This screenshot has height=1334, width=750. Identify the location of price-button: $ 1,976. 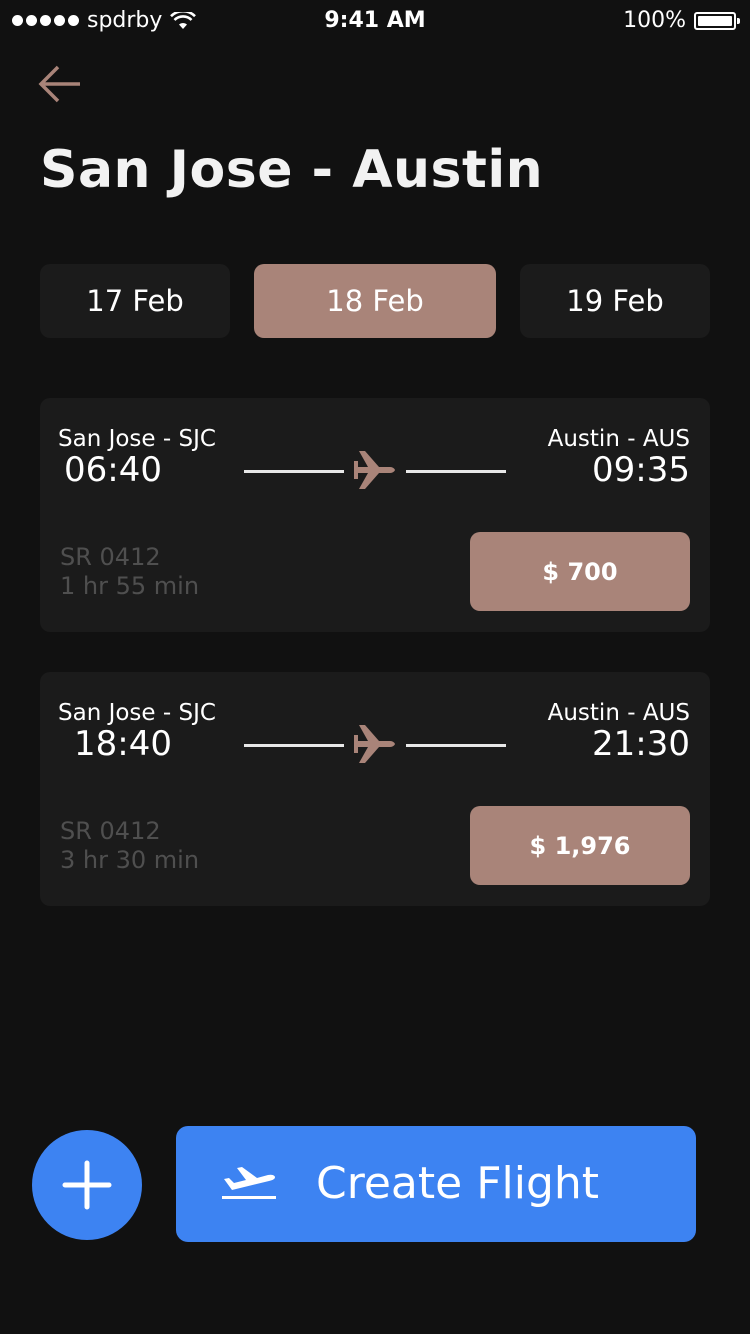
(580, 845).